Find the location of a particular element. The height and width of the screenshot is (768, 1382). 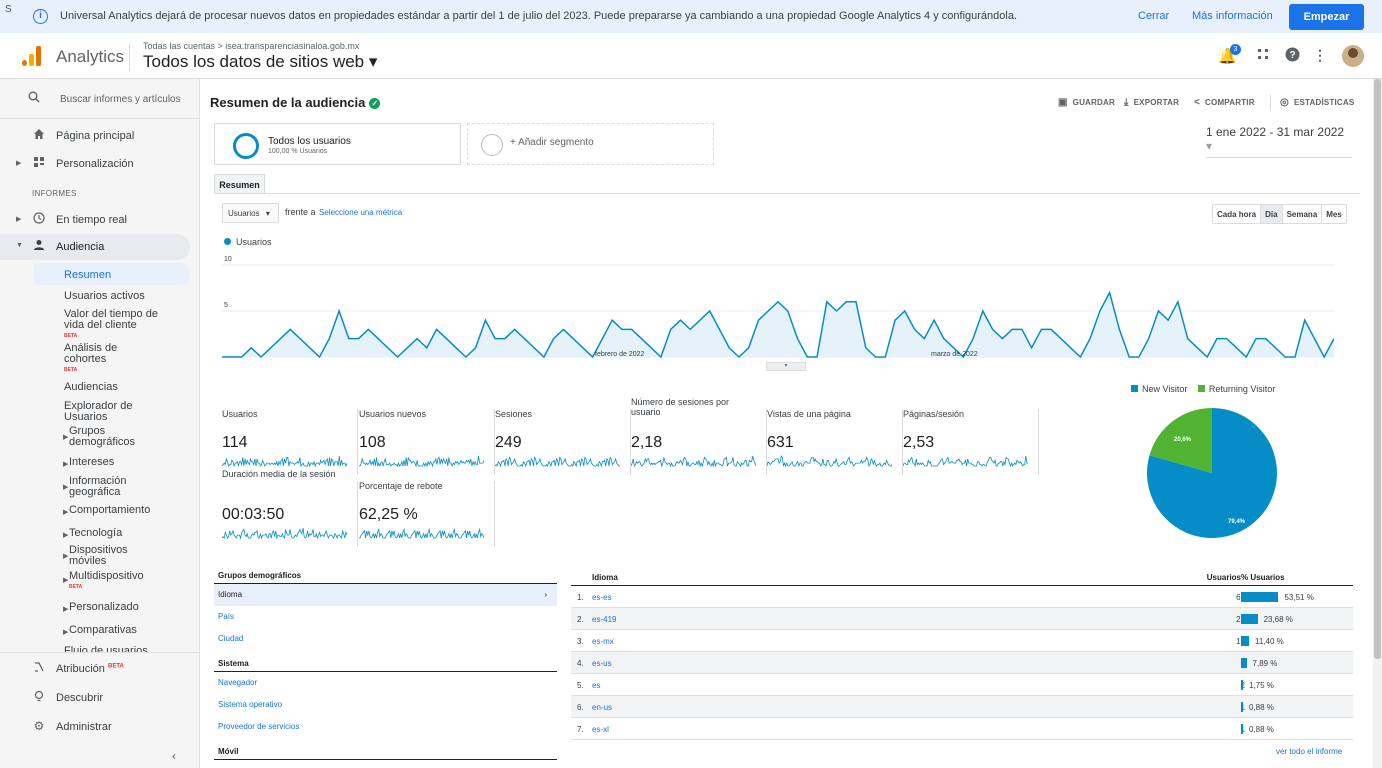

sidebar-subitem-overview: Resumen is located at coordinates (112, 274).